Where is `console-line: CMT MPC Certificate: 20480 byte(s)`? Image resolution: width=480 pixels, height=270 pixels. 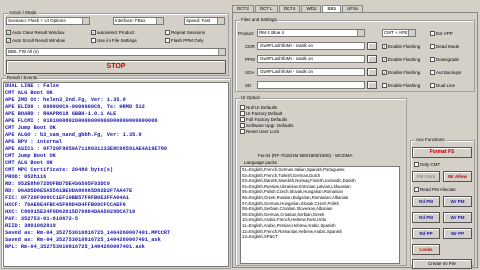 console-line: CMT MPC Certificate: 20480 byte(s) is located at coordinates (59, 170).